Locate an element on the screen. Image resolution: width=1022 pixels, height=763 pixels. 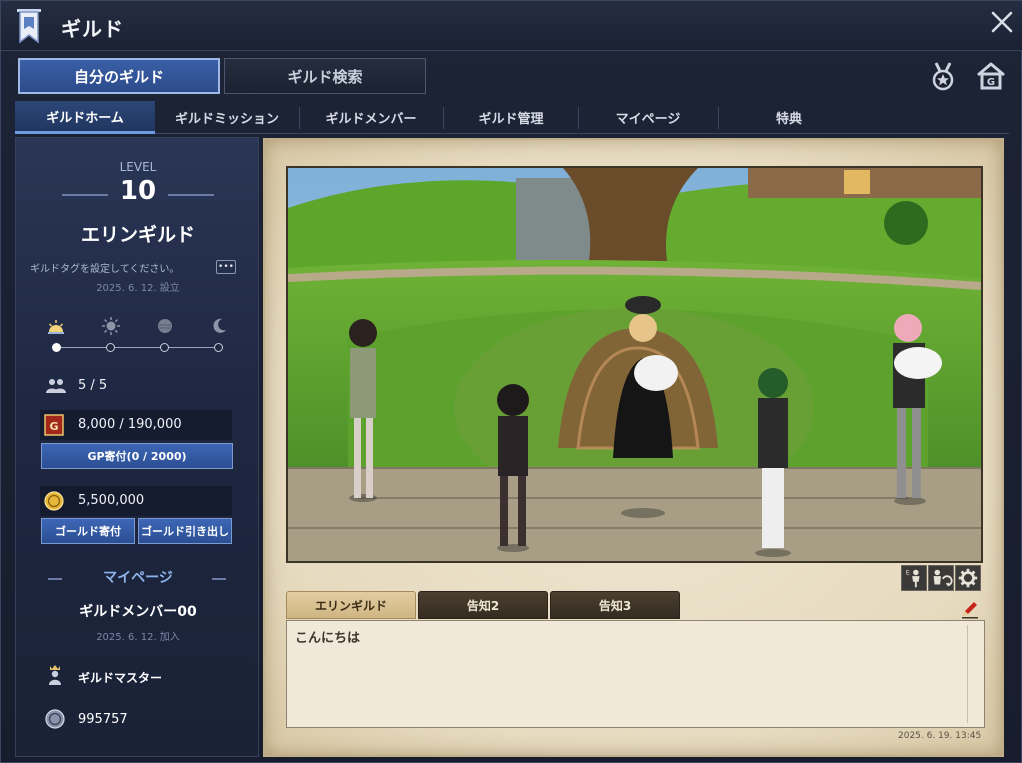
notice-board: こんにちは is located at coordinates (635, 674).